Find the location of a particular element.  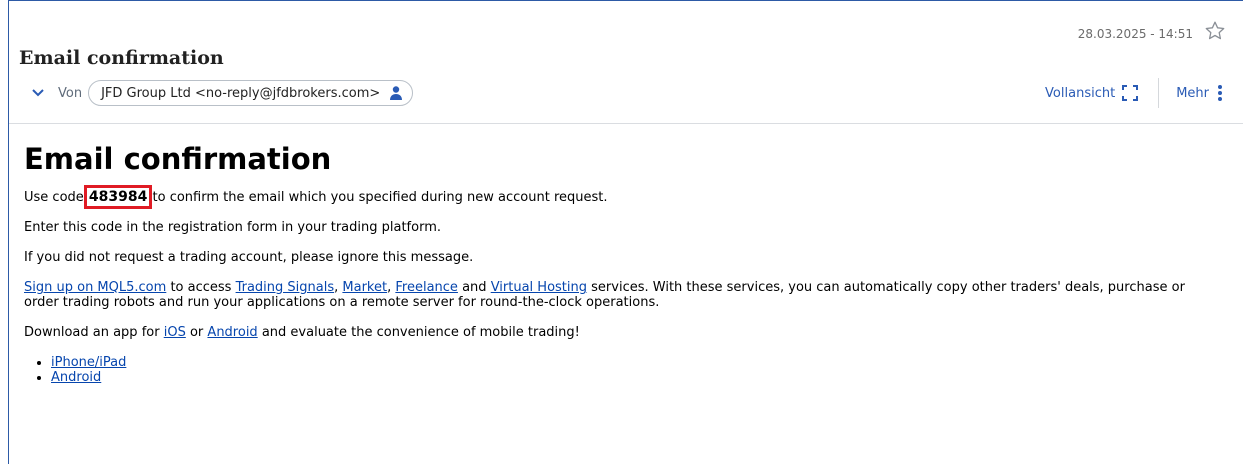

list-item: iPhone/iPad is located at coordinates (627, 362).